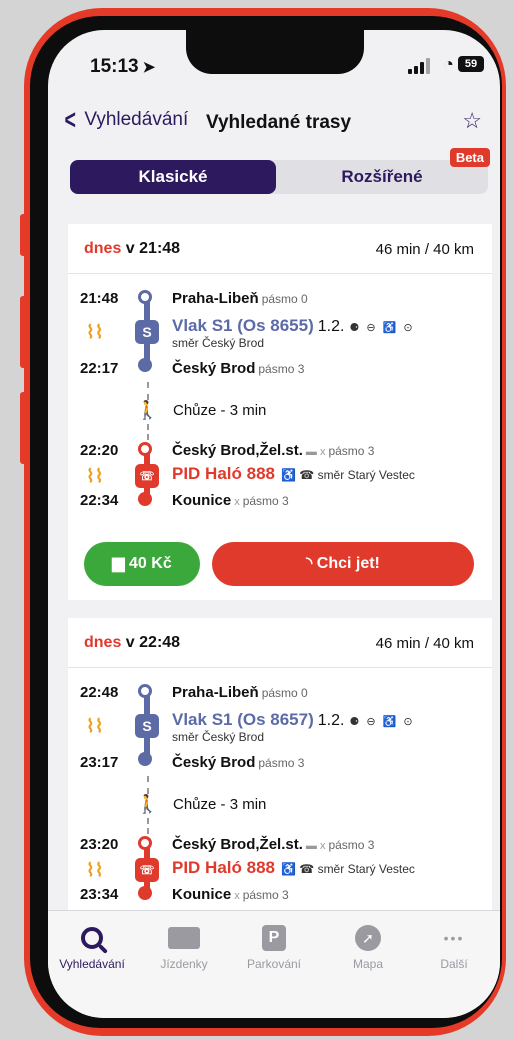  Describe the element at coordinates (454, 938) in the screenshot. I see `more-icon: •••` at that location.